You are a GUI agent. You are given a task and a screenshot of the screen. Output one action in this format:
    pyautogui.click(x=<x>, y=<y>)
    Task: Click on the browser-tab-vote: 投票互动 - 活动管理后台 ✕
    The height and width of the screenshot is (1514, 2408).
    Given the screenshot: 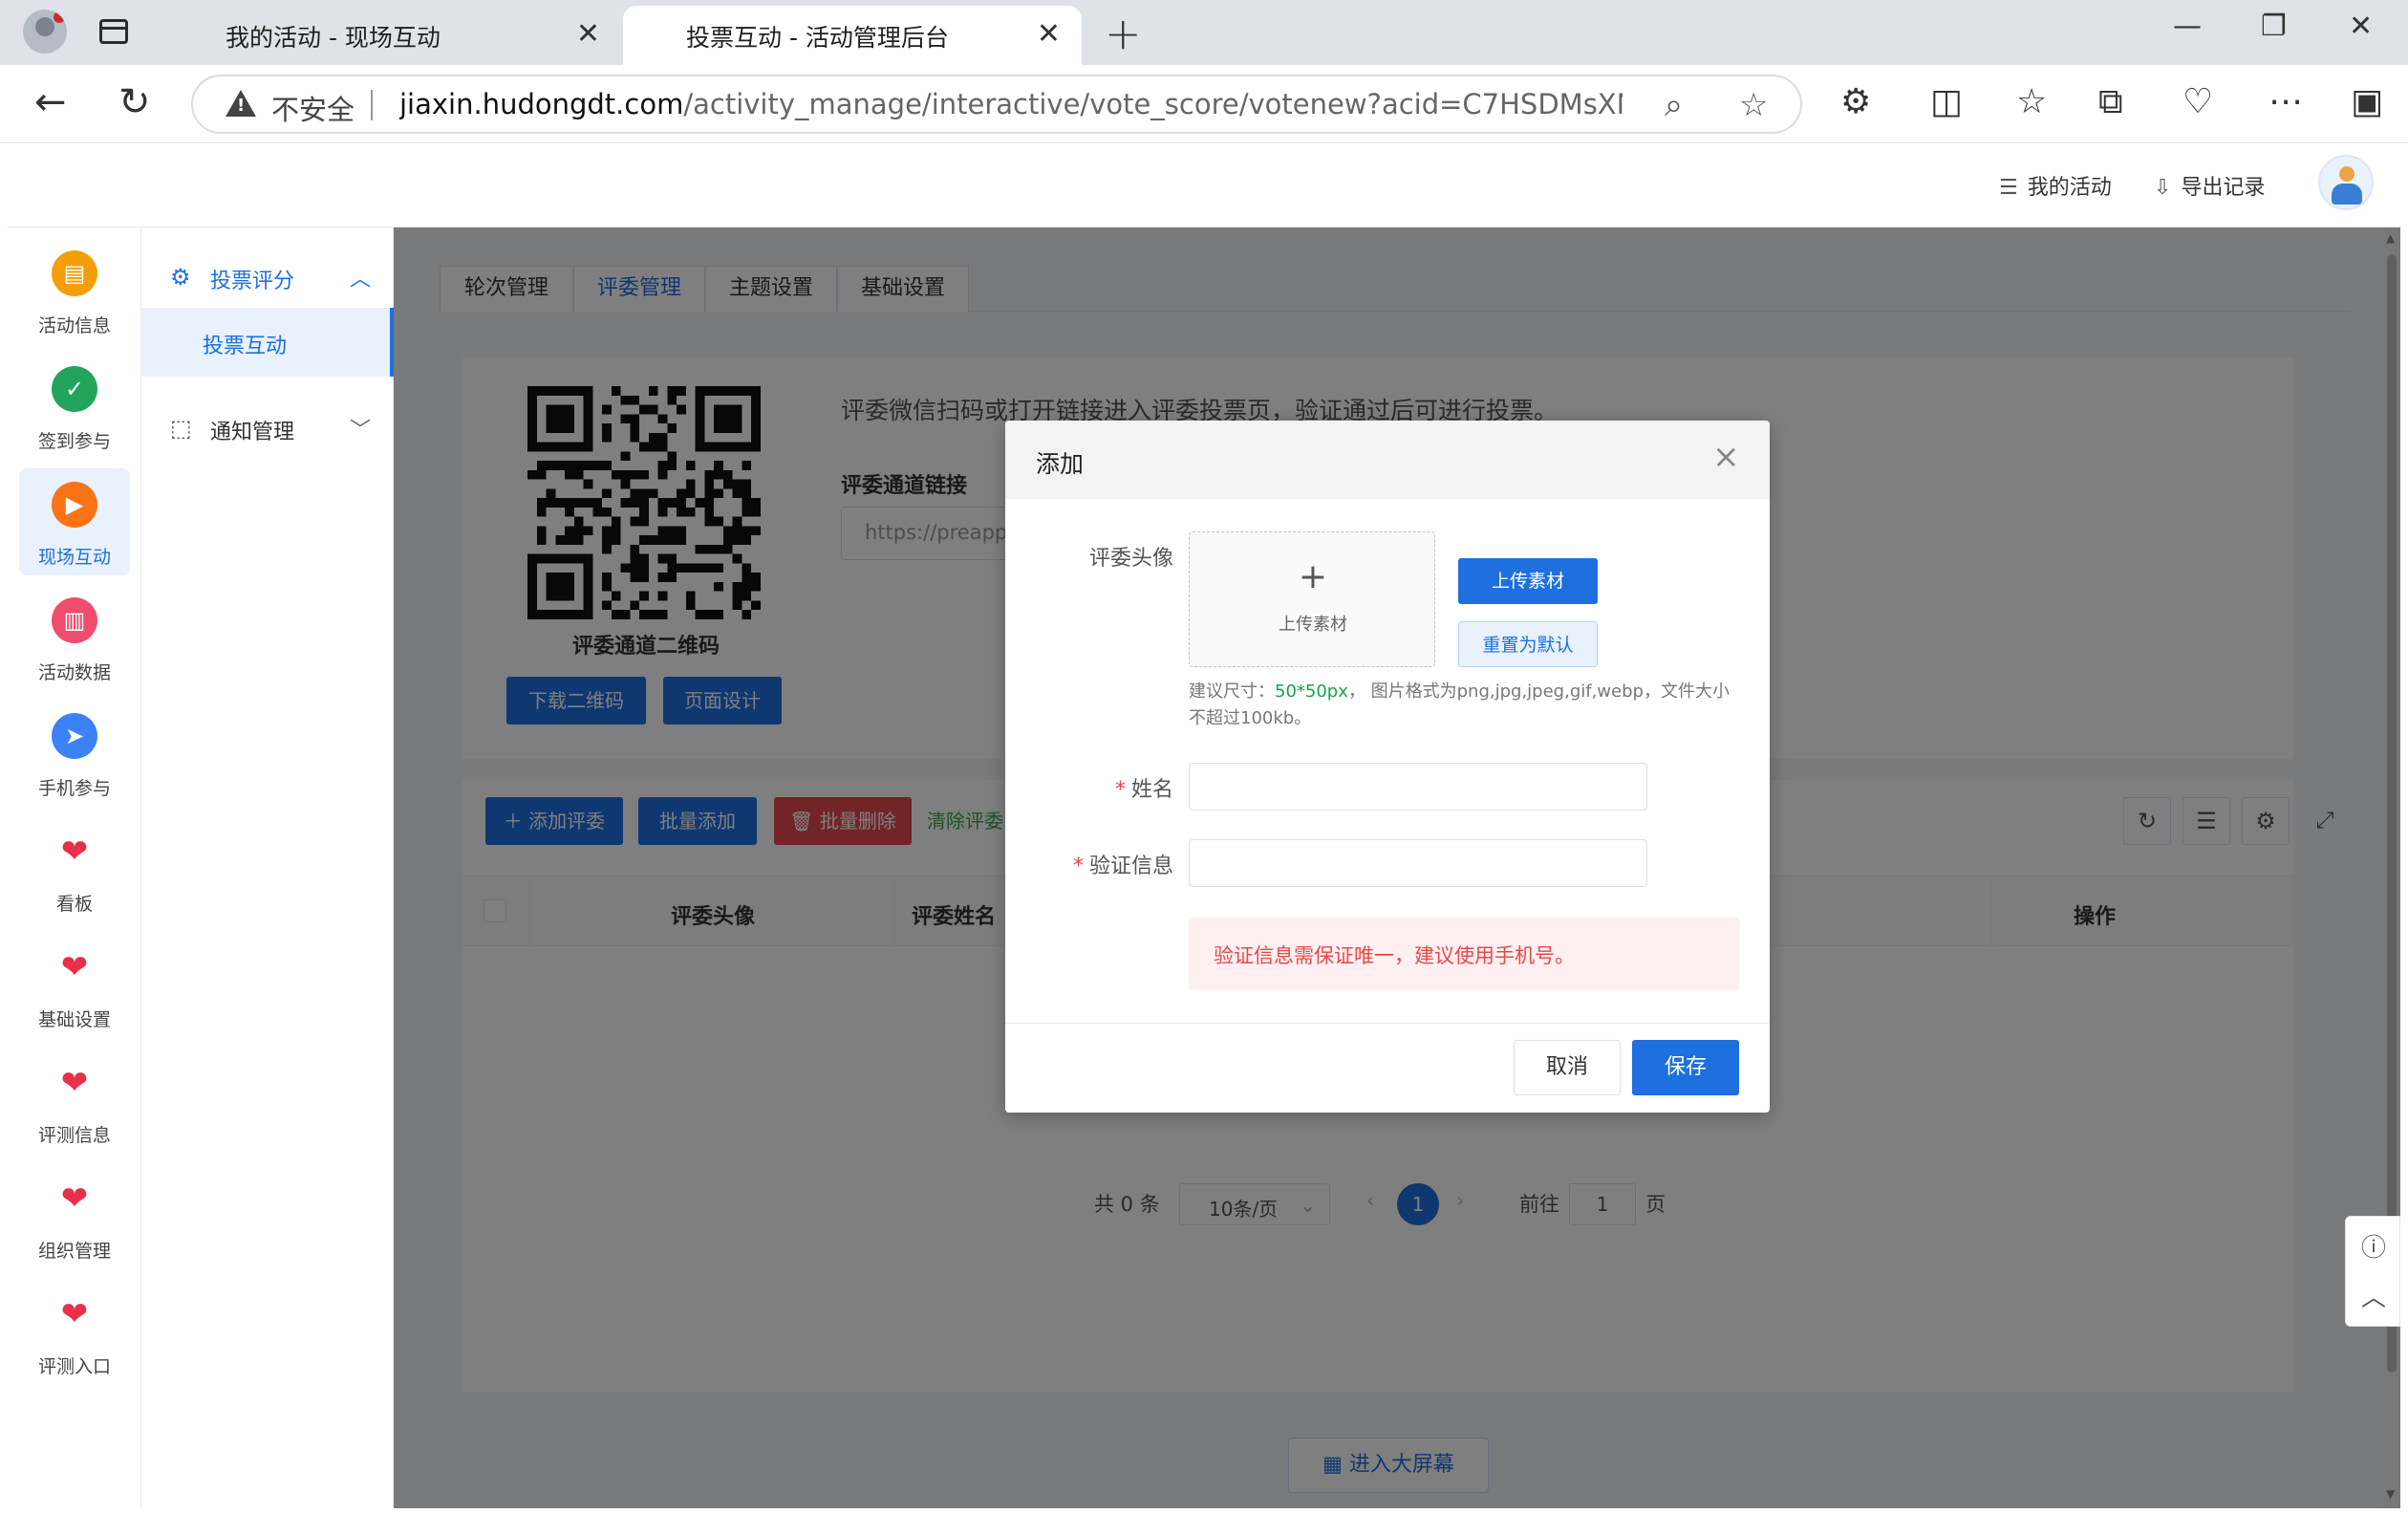 What is the action you would take?
    pyautogui.click(x=853, y=35)
    